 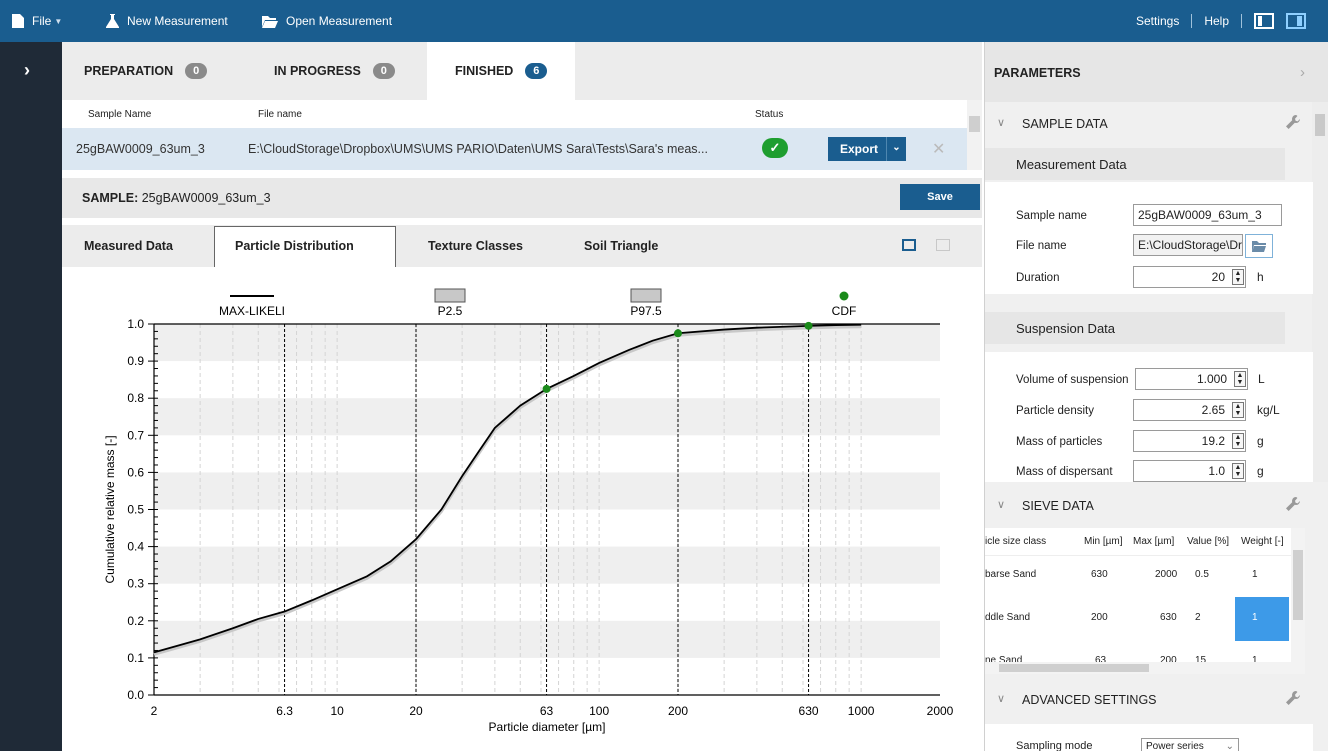 What do you see at coordinates (1189, 410) in the screenshot?
I see `density-input: 2.65 ▲ ▼` at bounding box center [1189, 410].